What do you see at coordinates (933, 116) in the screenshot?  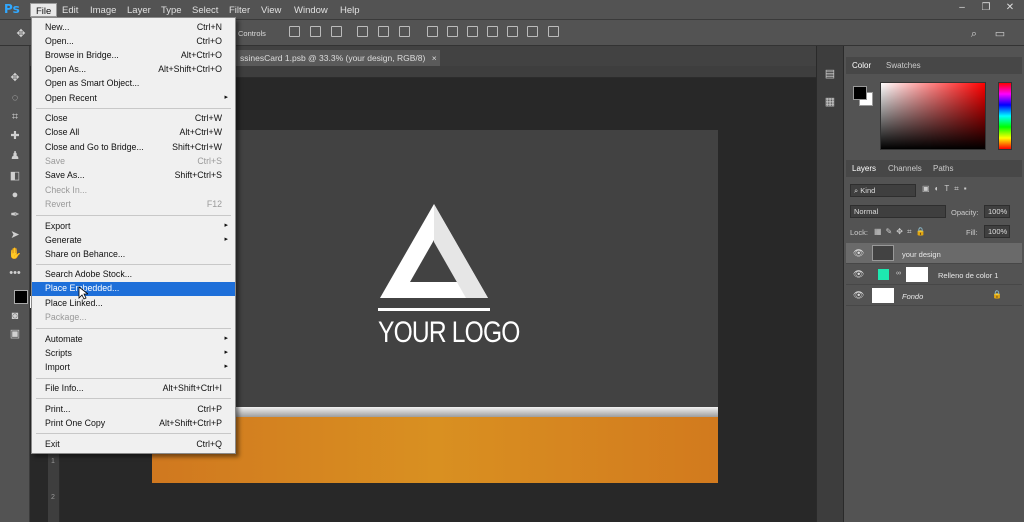 I see `color-picker-field` at bounding box center [933, 116].